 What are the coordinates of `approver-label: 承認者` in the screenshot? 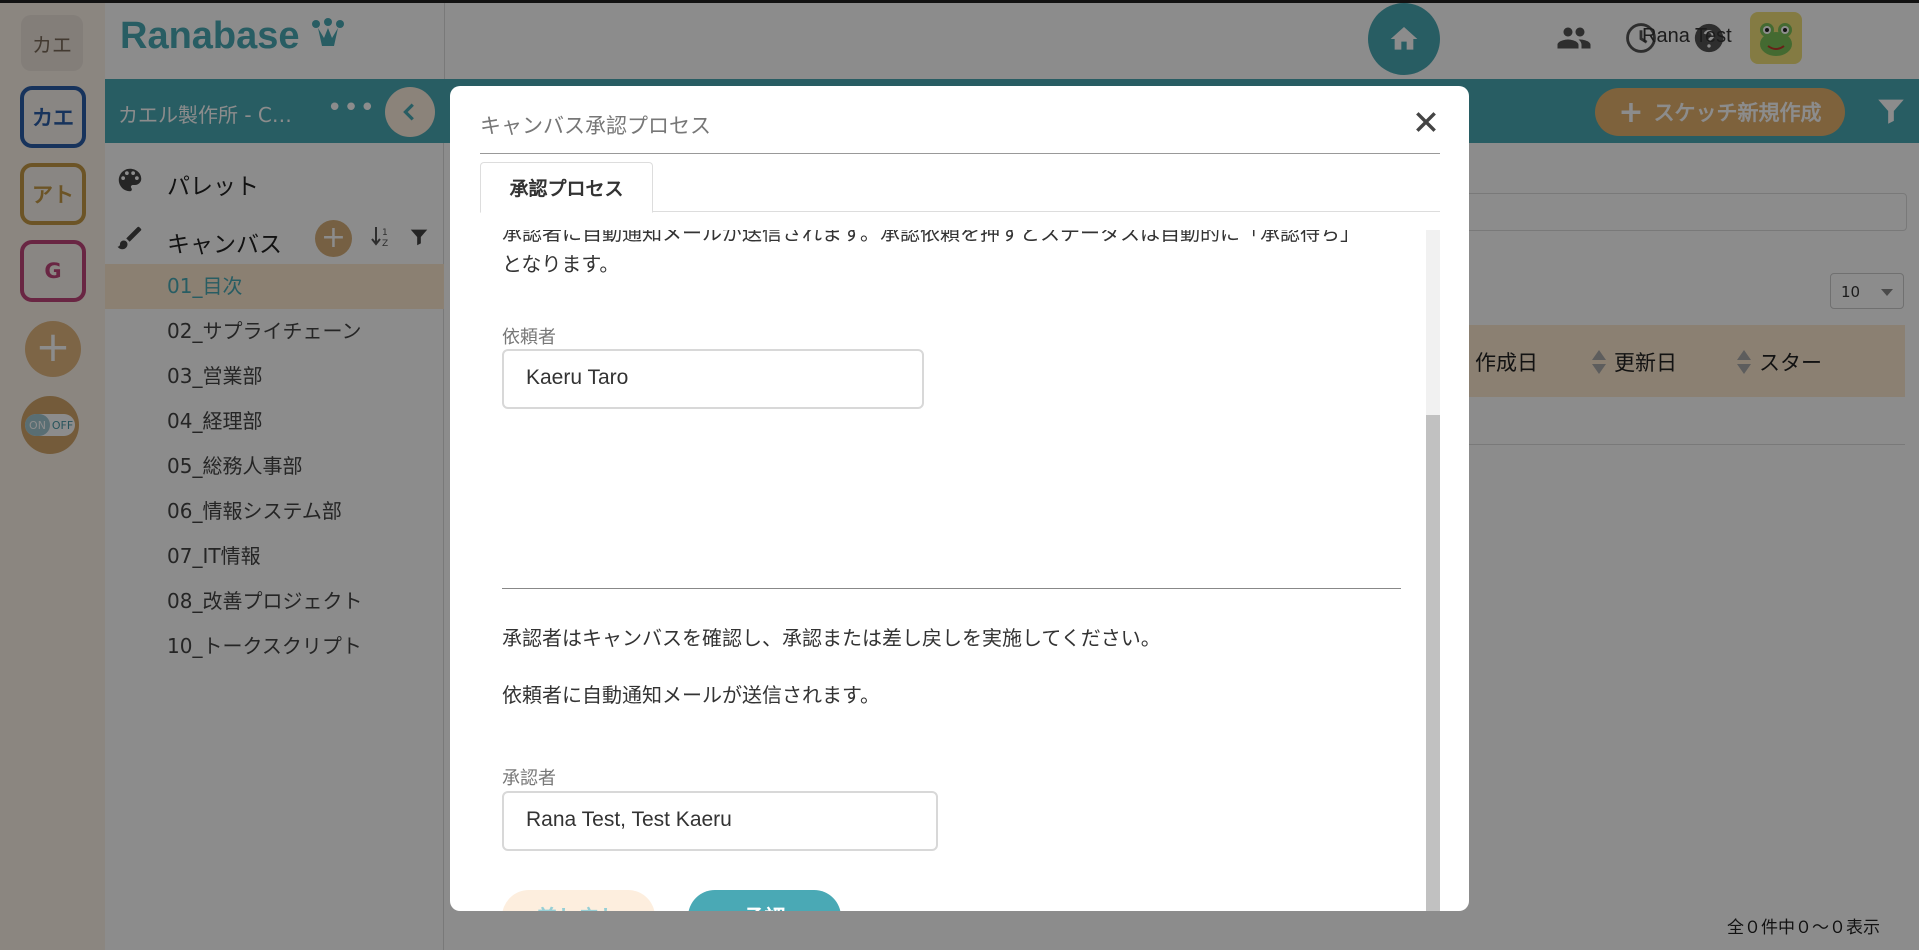 It's located at (529, 778).